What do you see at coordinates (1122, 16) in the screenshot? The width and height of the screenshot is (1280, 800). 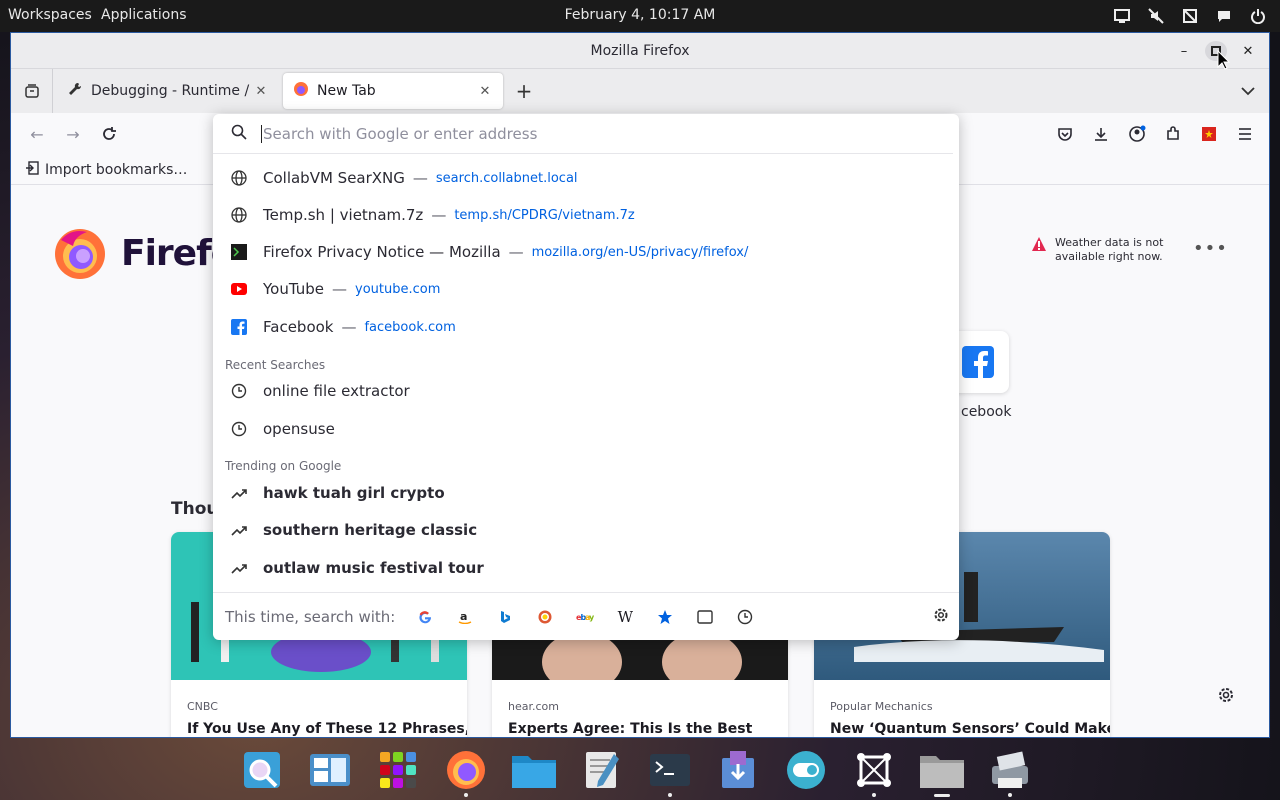 I see `display-icon` at bounding box center [1122, 16].